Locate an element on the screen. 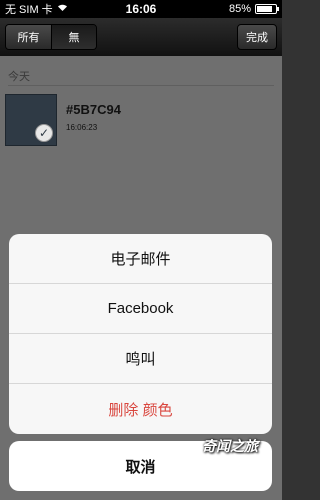 This screenshot has width=320, height=500. tweet-option: 鸣叫 is located at coordinates (140, 359).